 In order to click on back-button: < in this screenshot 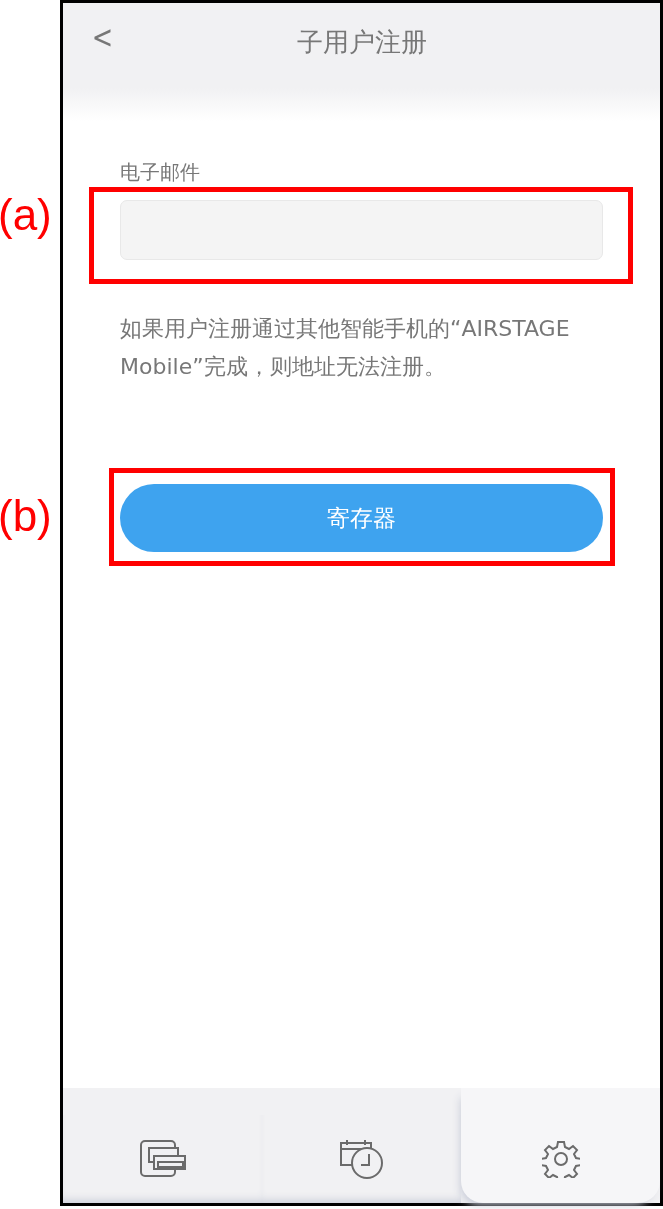, I will do `click(102, 37)`.